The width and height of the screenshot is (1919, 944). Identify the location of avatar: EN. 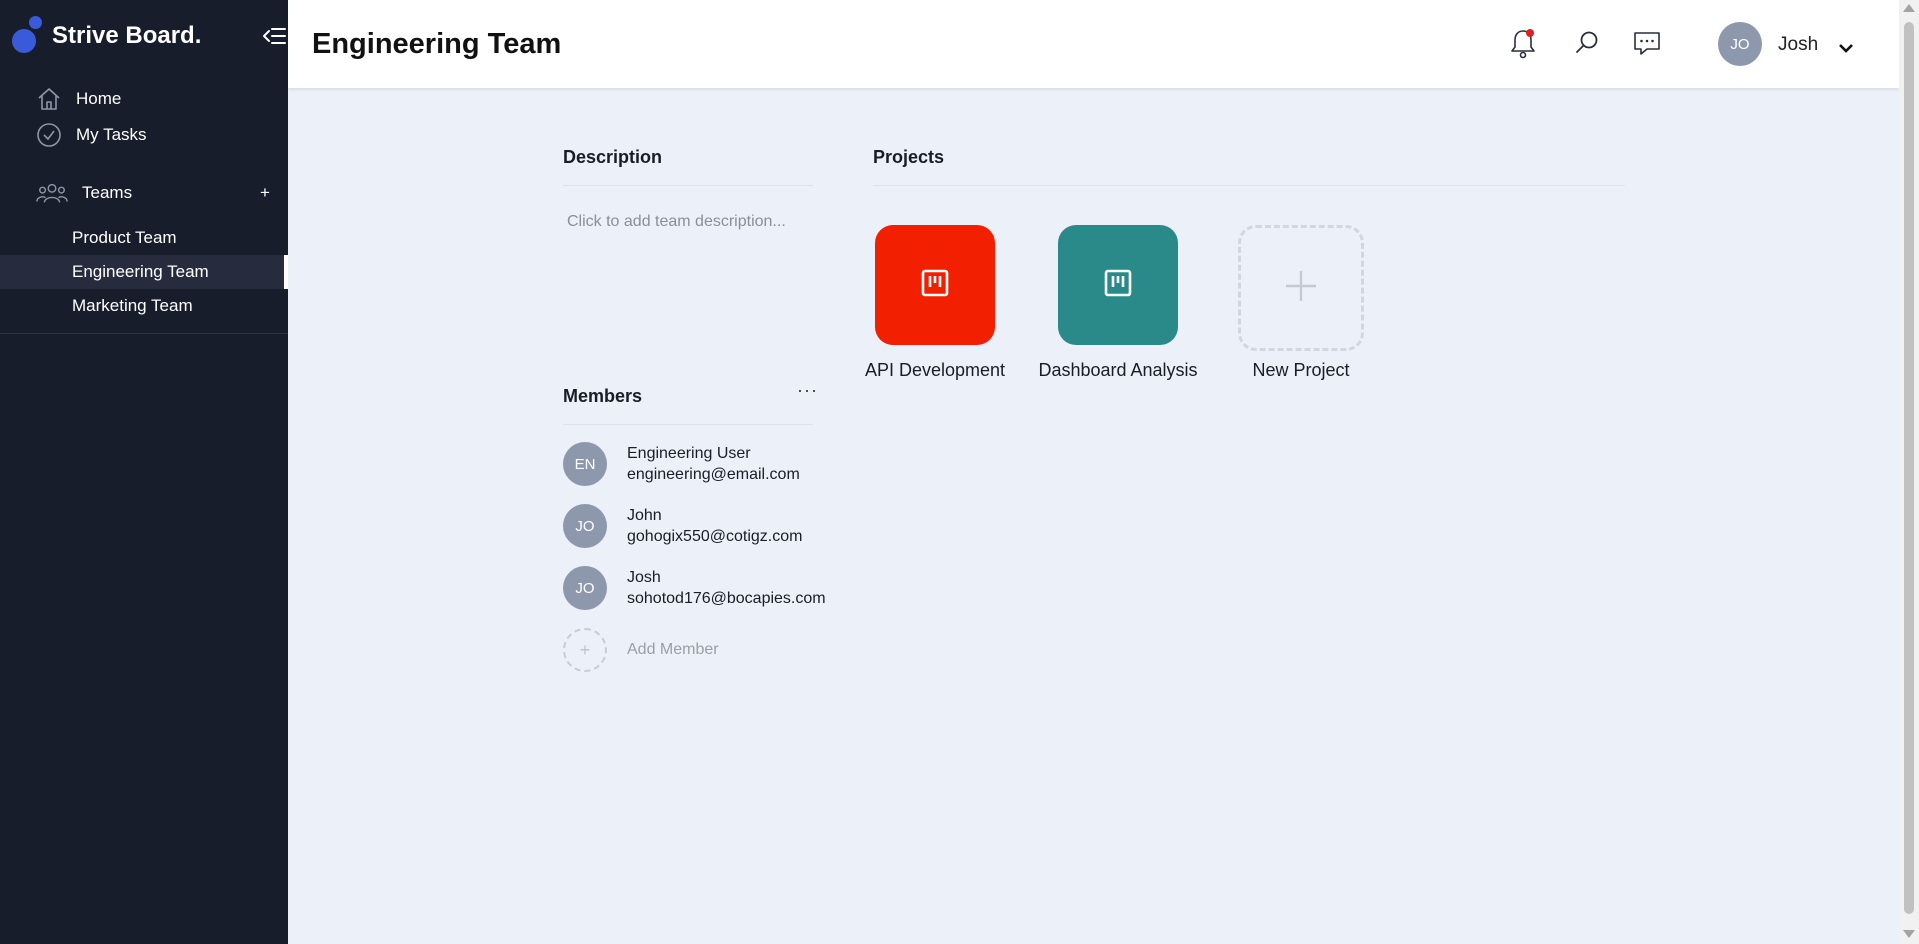
(585, 464).